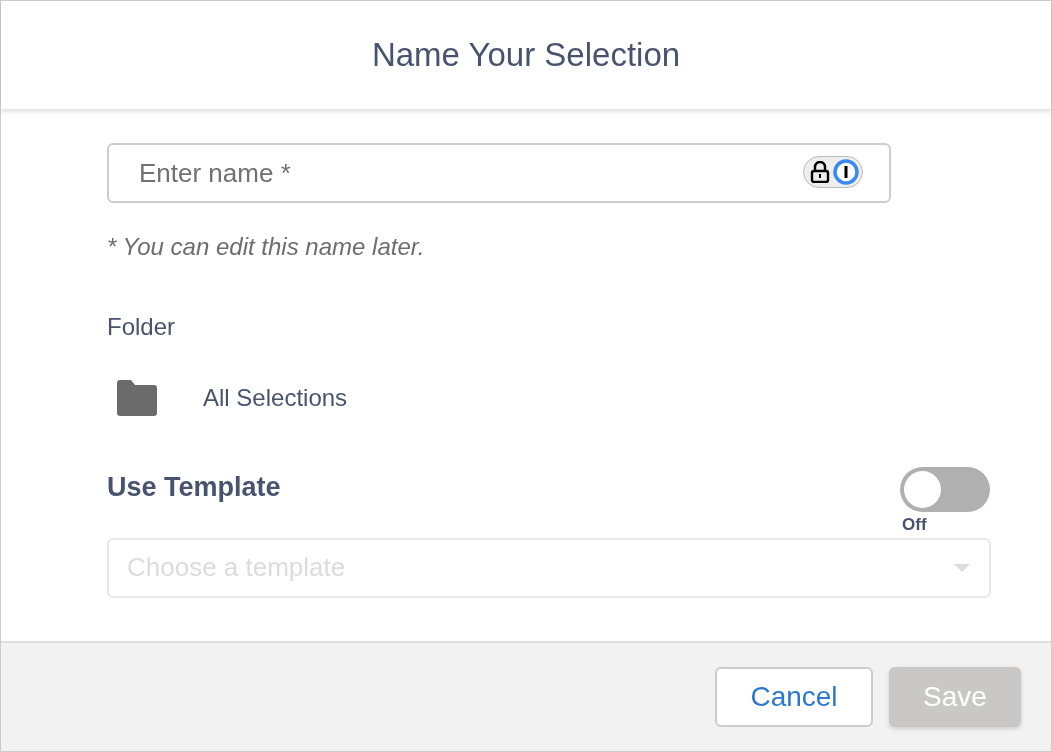 The image size is (1052, 752). What do you see at coordinates (275, 398) in the screenshot?
I see `folder-name: All Selections` at bounding box center [275, 398].